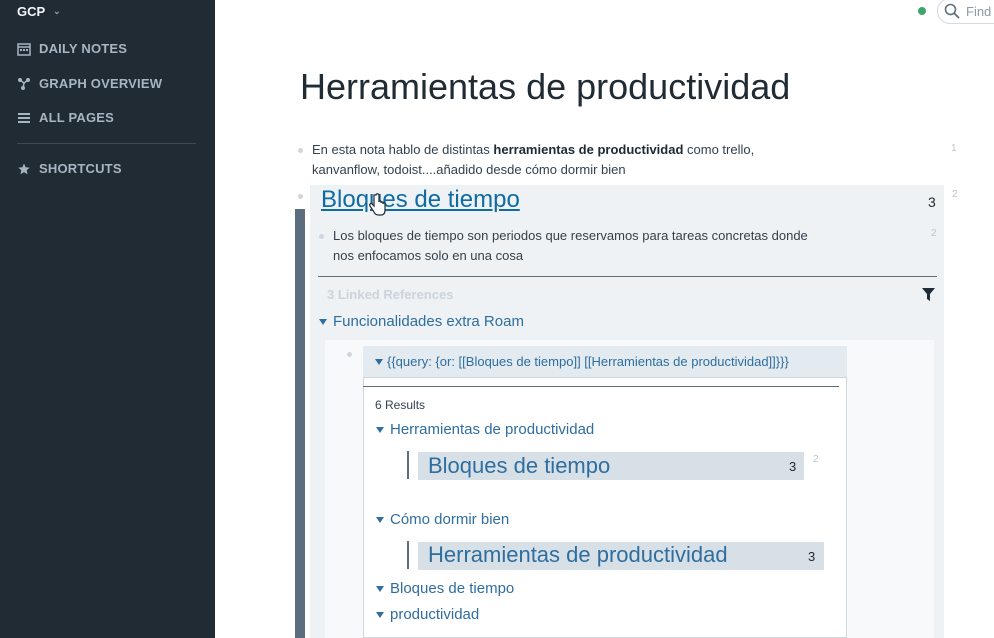 The height and width of the screenshot is (638, 994). What do you see at coordinates (492, 429) in the screenshot?
I see `result-group-title: Herramientas de productividad` at bounding box center [492, 429].